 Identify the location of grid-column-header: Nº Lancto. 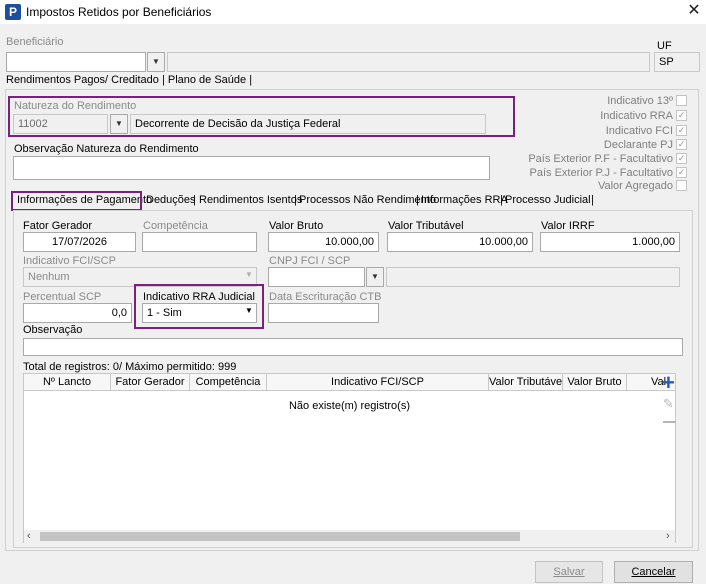
(67, 382).